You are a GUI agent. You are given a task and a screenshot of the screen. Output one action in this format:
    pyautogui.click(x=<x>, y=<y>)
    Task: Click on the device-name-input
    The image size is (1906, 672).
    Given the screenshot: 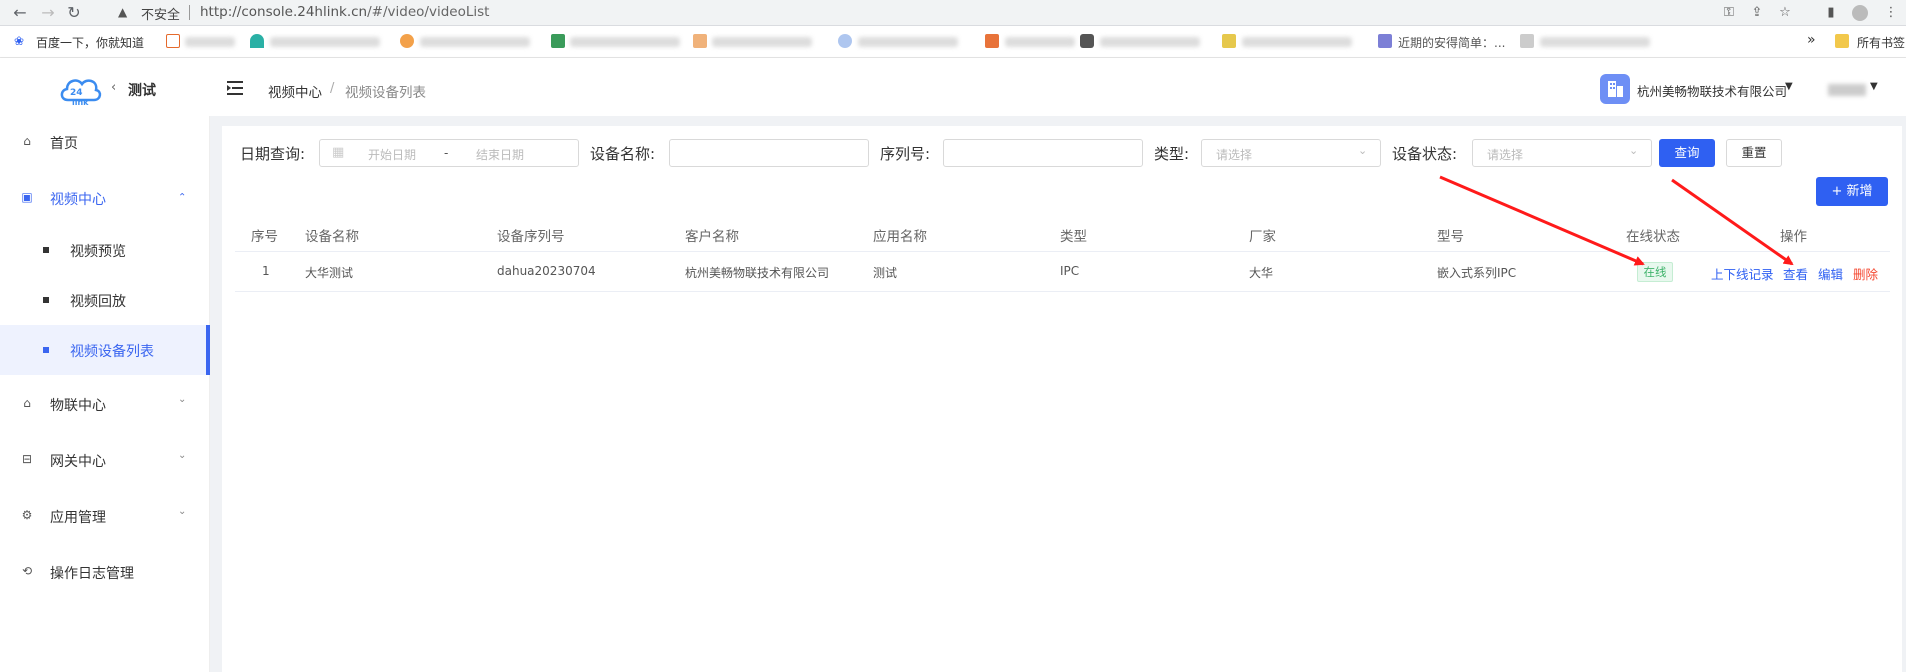 What is the action you would take?
    pyautogui.click(x=769, y=153)
    